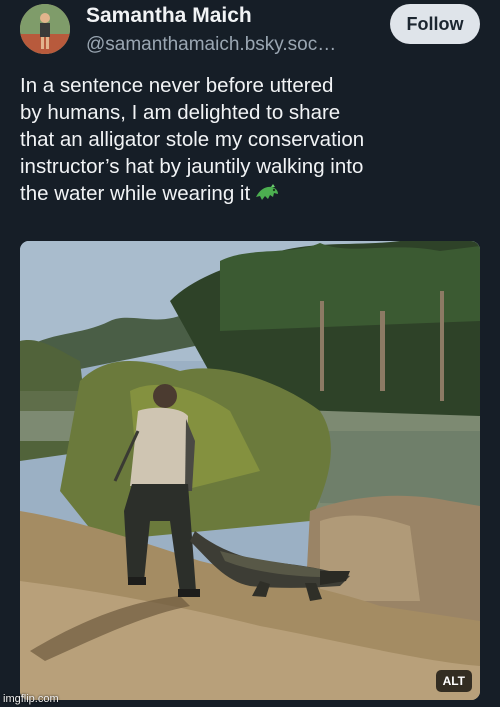 This screenshot has height=707, width=500. What do you see at coordinates (435, 24) in the screenshot?
I see `follow-button: Follow` at bounding box center [435, 24].